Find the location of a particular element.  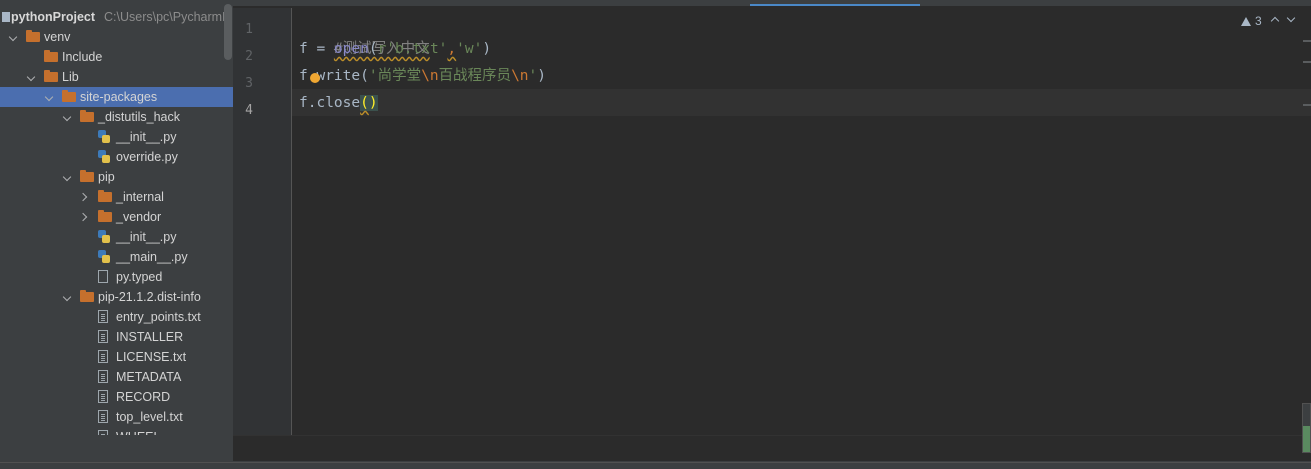

tree-item-label: RECORD is located at coordinates (143, 397).